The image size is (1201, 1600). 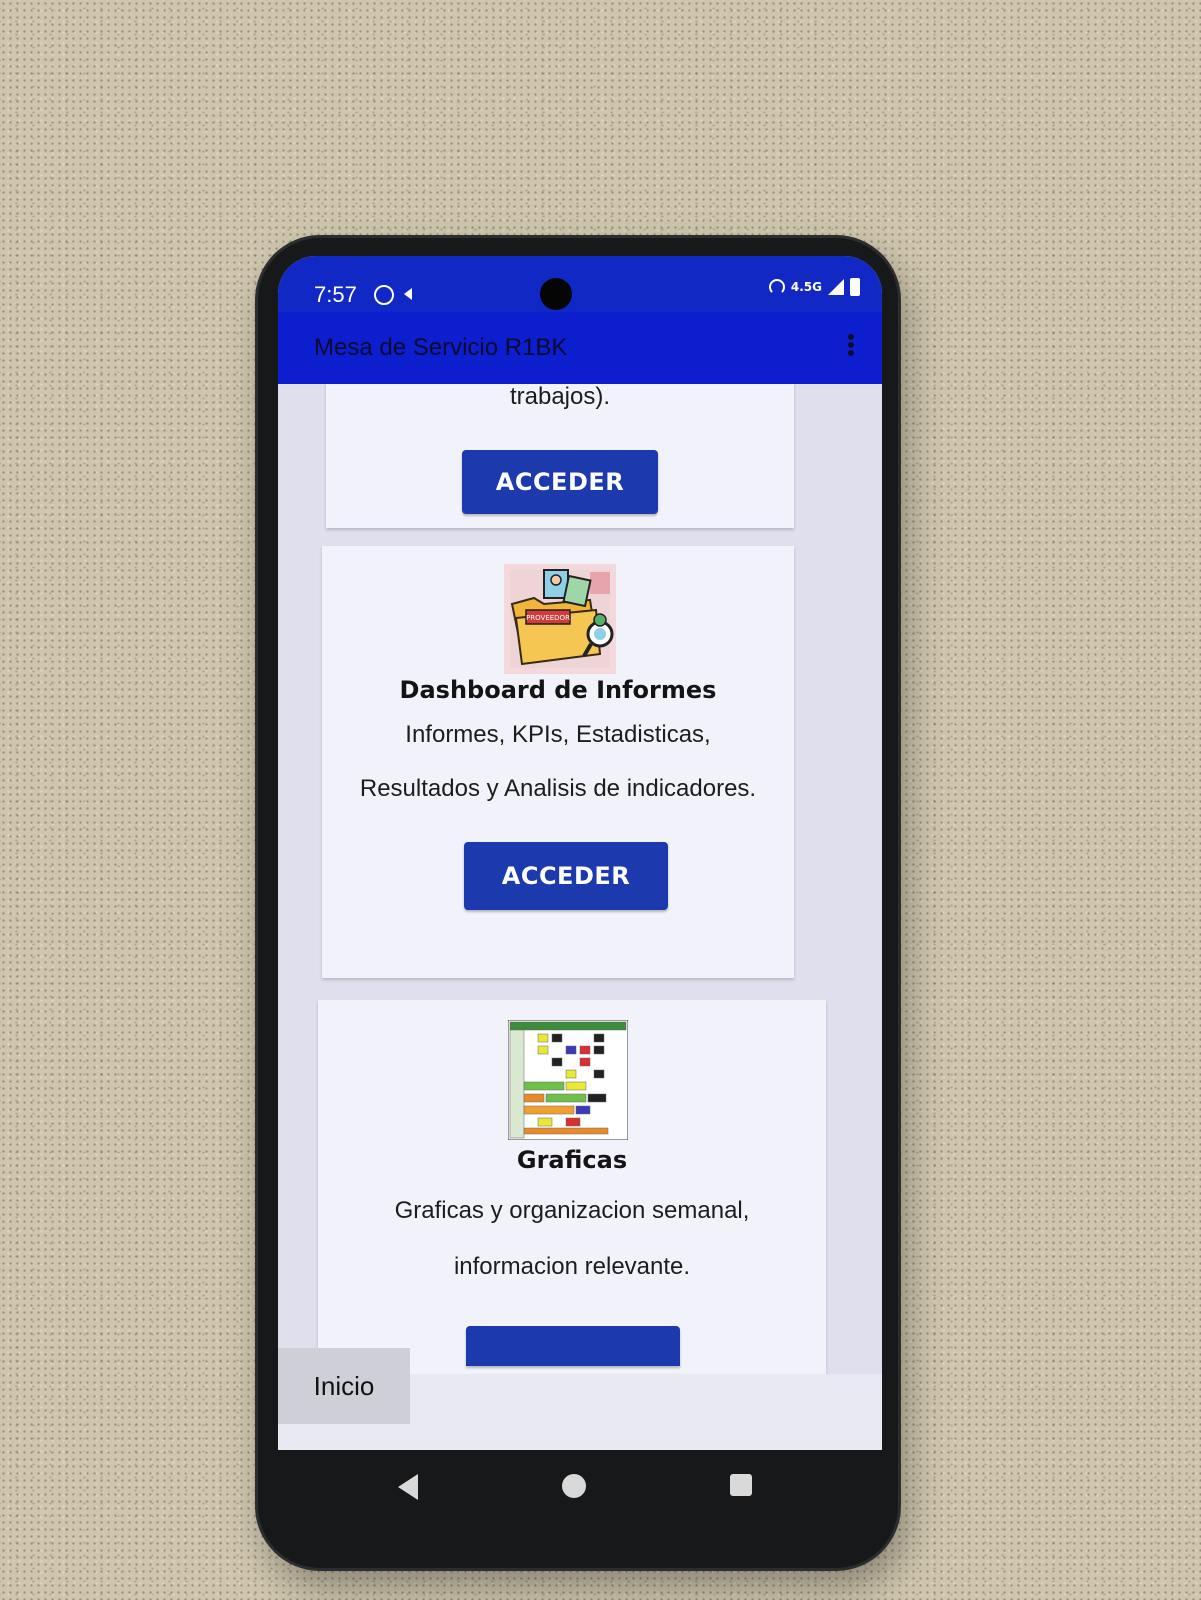 What do you see at coordinates (408, 1487) in the screenshot?
I see `back-icon` at bounding box center [408, 1487].